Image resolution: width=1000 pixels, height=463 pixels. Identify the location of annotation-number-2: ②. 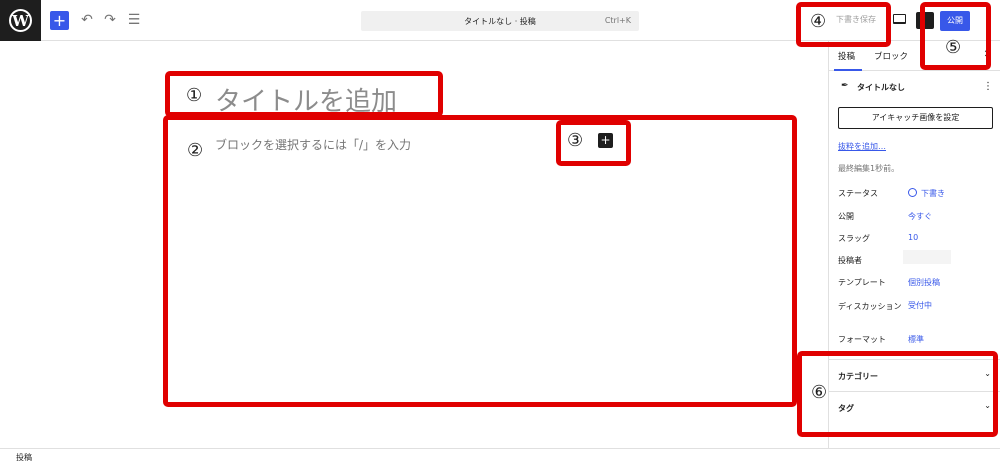
(195, 150).